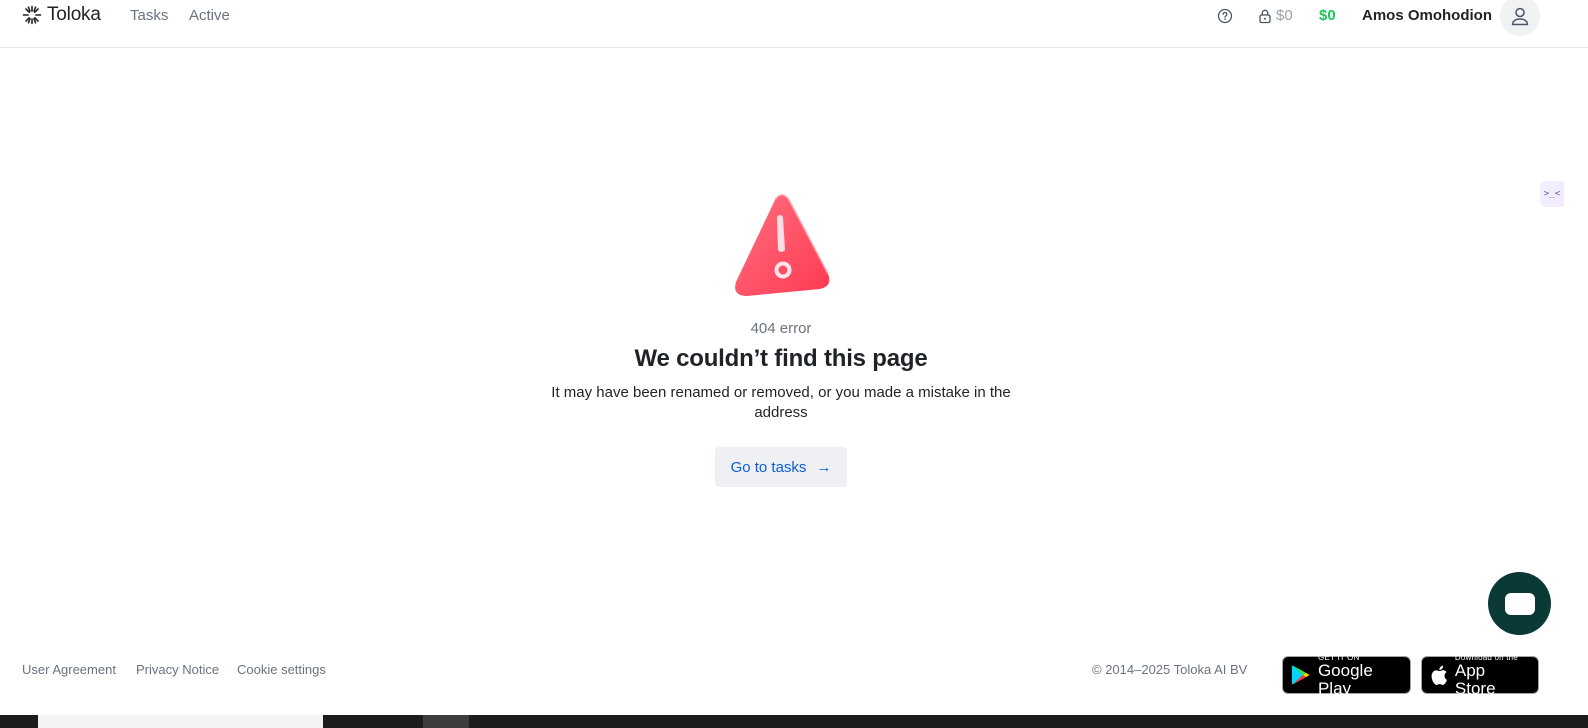 This screenshot has height=728, width=1588. I want to click on support-chat-button, so click(1519, 603).